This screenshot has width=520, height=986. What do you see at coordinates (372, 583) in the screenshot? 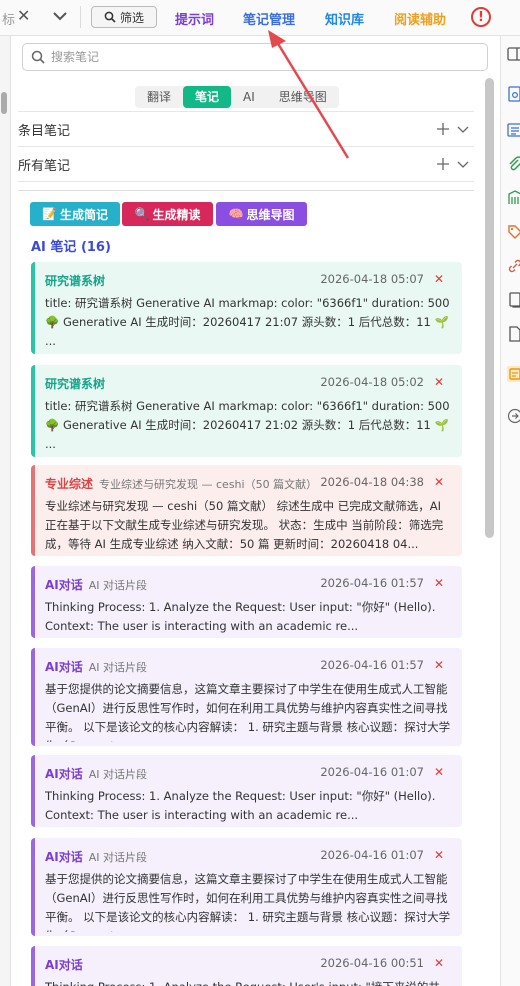
I see `card-timestamp: 2026-04-16 01:57` at bounding box center [372, 583].